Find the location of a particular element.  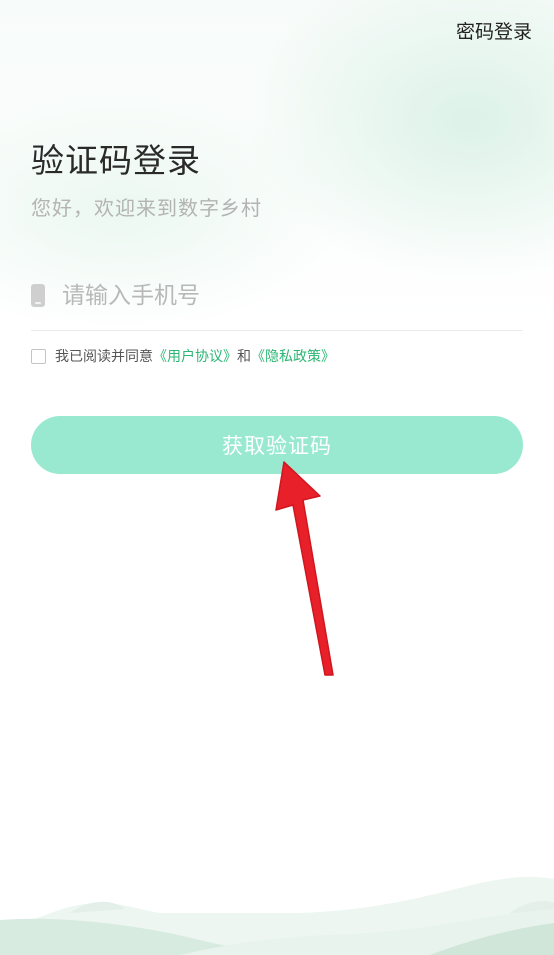

agreement-prefix: 我已阅读并同意 is located at coordinates (104, 357).